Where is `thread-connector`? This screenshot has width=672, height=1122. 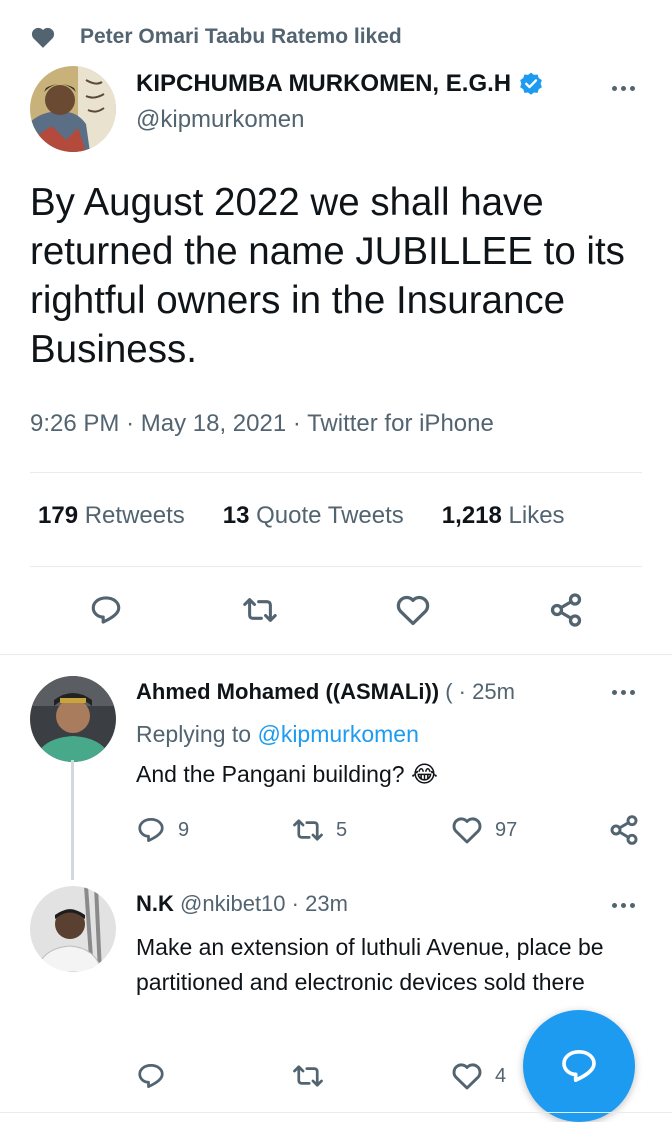
thread-connector is located at coordinates (72, 820).